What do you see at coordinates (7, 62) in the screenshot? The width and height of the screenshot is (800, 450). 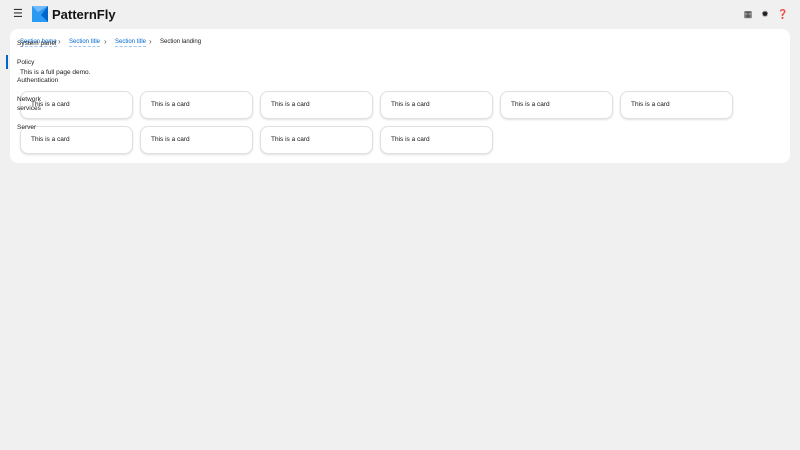 I see `nav-active-indicator` at bounding box center [7, 62].